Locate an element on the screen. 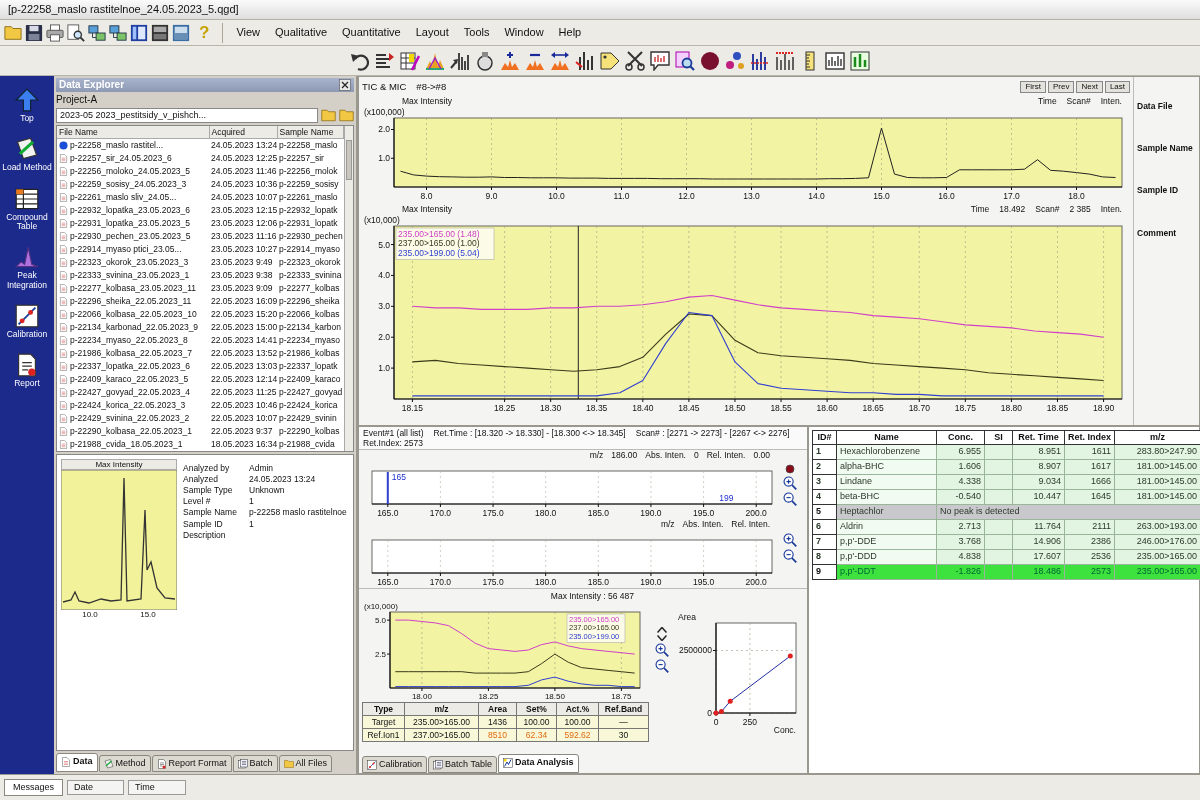  file-name: p-22259_sosisy_24.05.2023_3 is located at coordinates (128, 184).